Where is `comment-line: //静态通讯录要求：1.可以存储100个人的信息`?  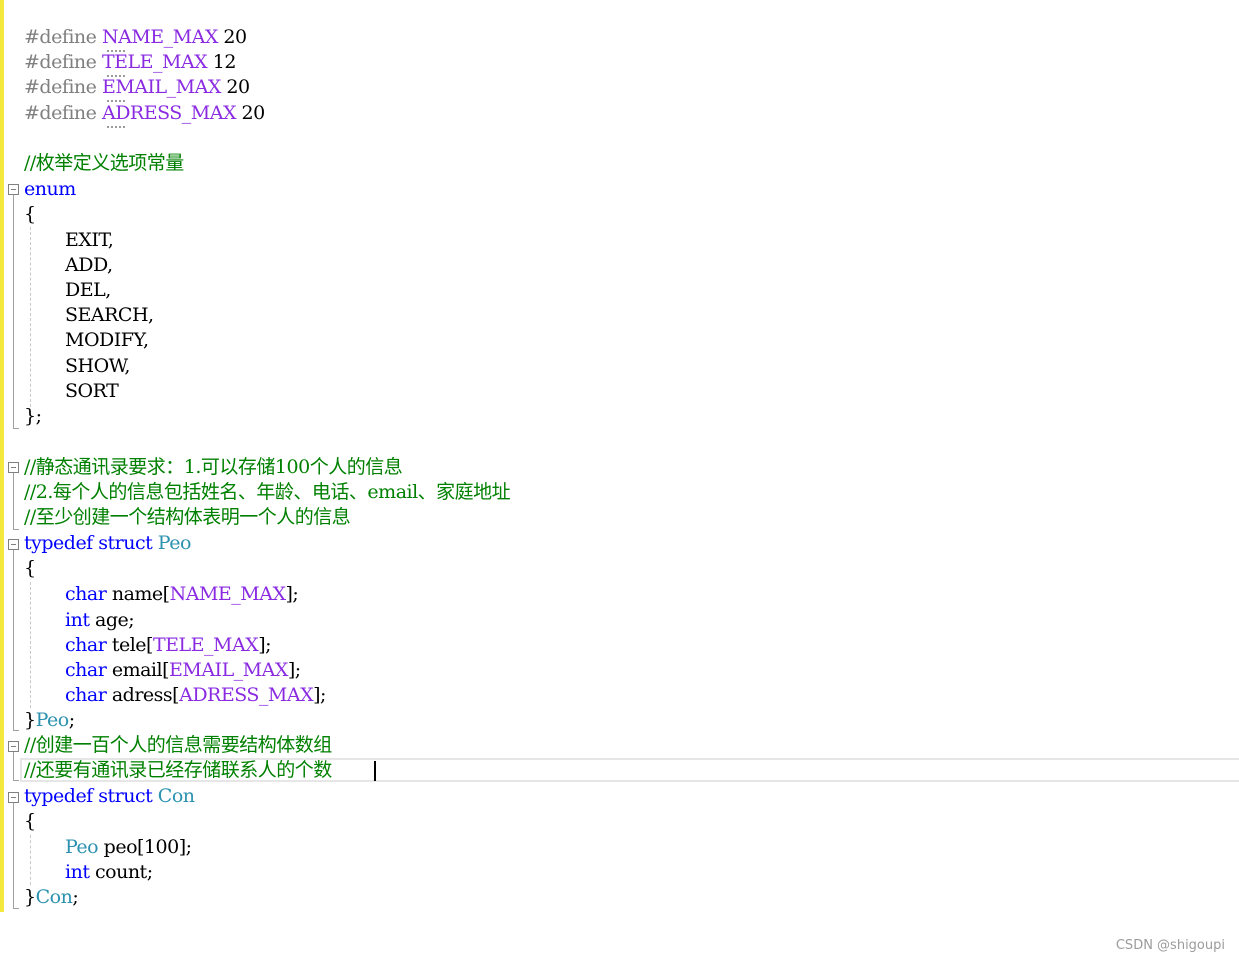 comment-line: //静态通讯录要求：1.可以存储100个人的信息 is located at coordinates (213, 467).